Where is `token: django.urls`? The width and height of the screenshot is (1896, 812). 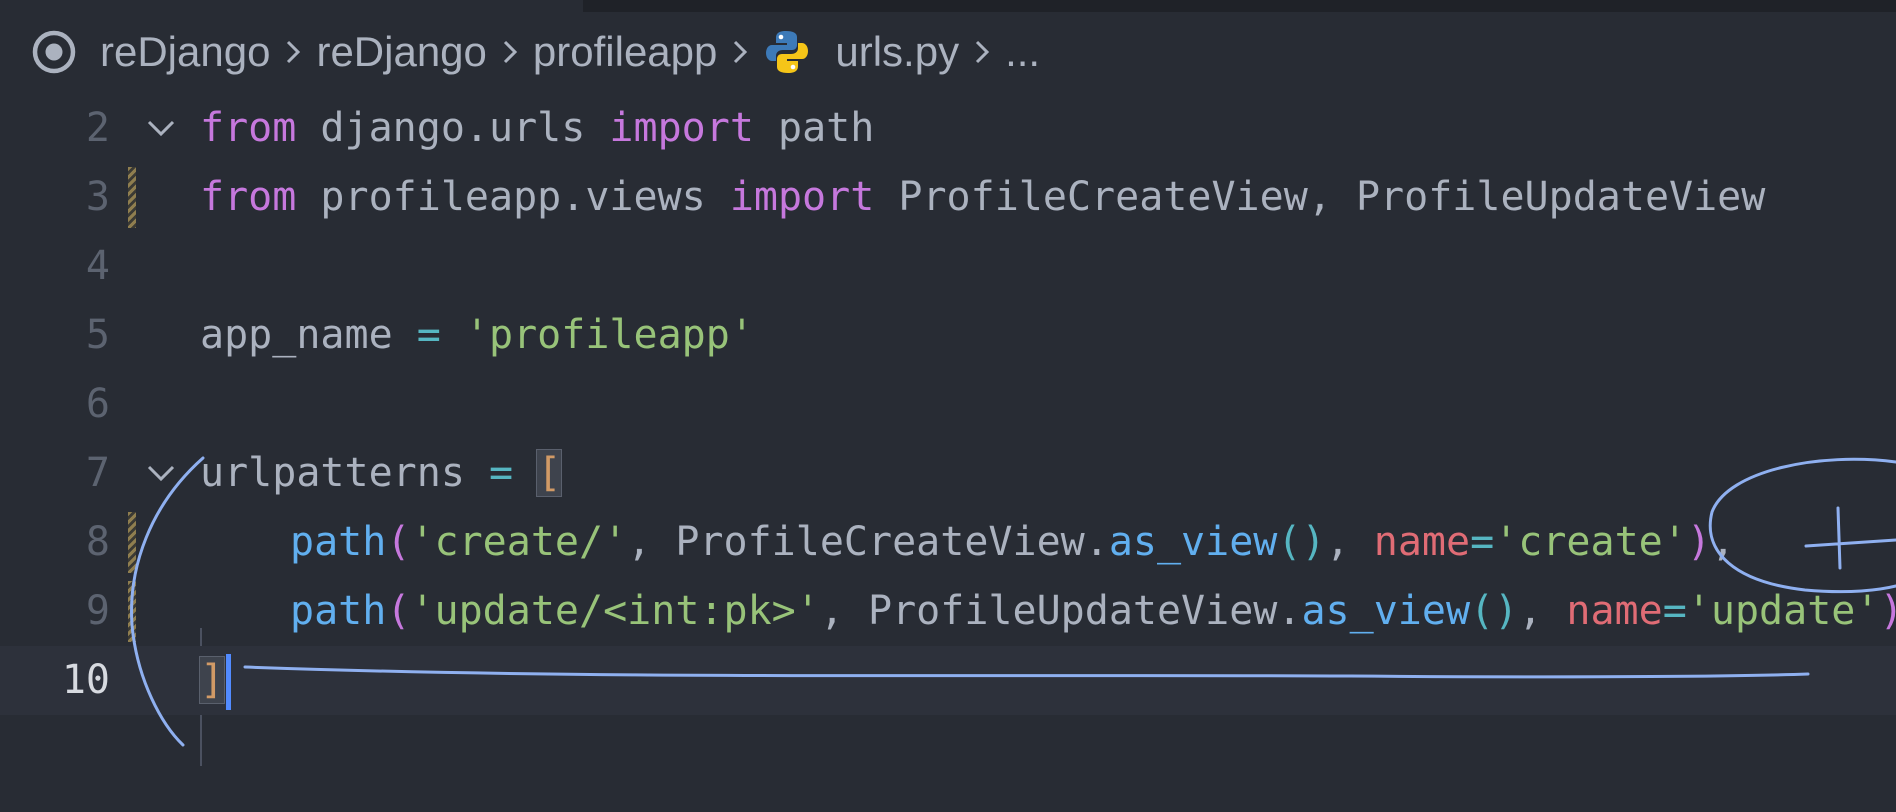 token: django.urls is located at coordinates (453, 128).